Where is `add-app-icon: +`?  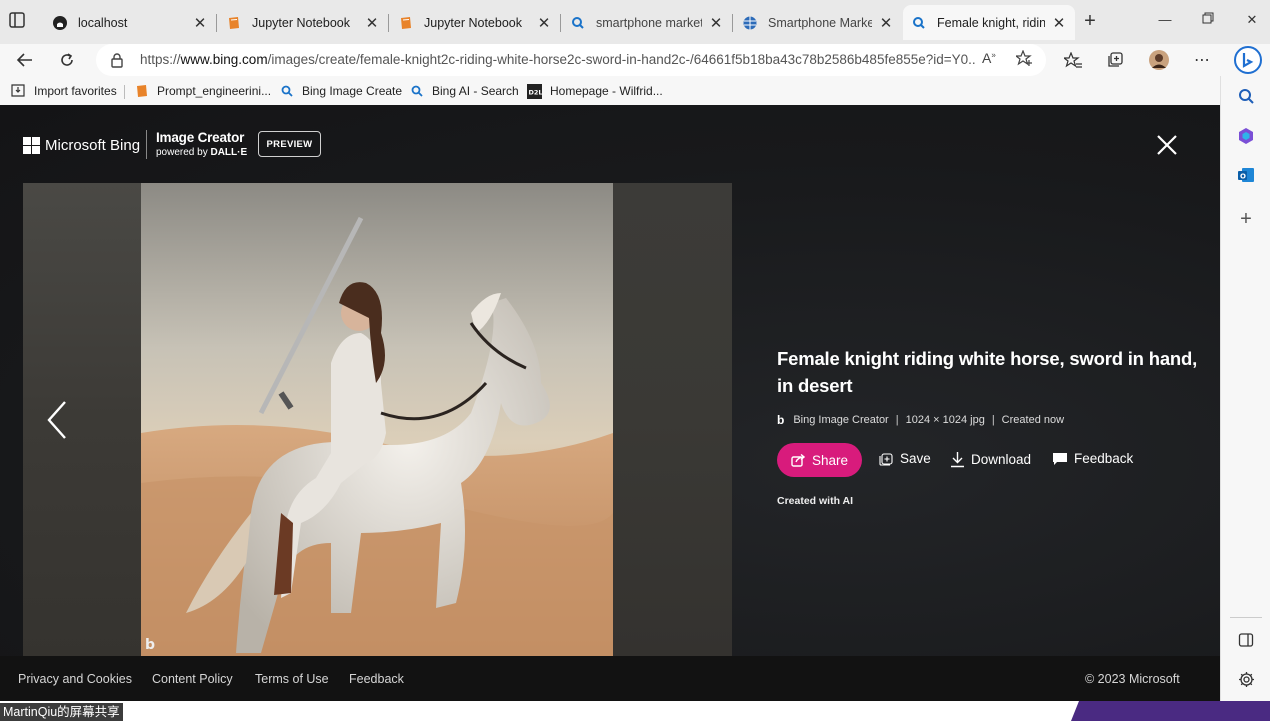 add-app-icon: + is located at coordinates (1246, 219).